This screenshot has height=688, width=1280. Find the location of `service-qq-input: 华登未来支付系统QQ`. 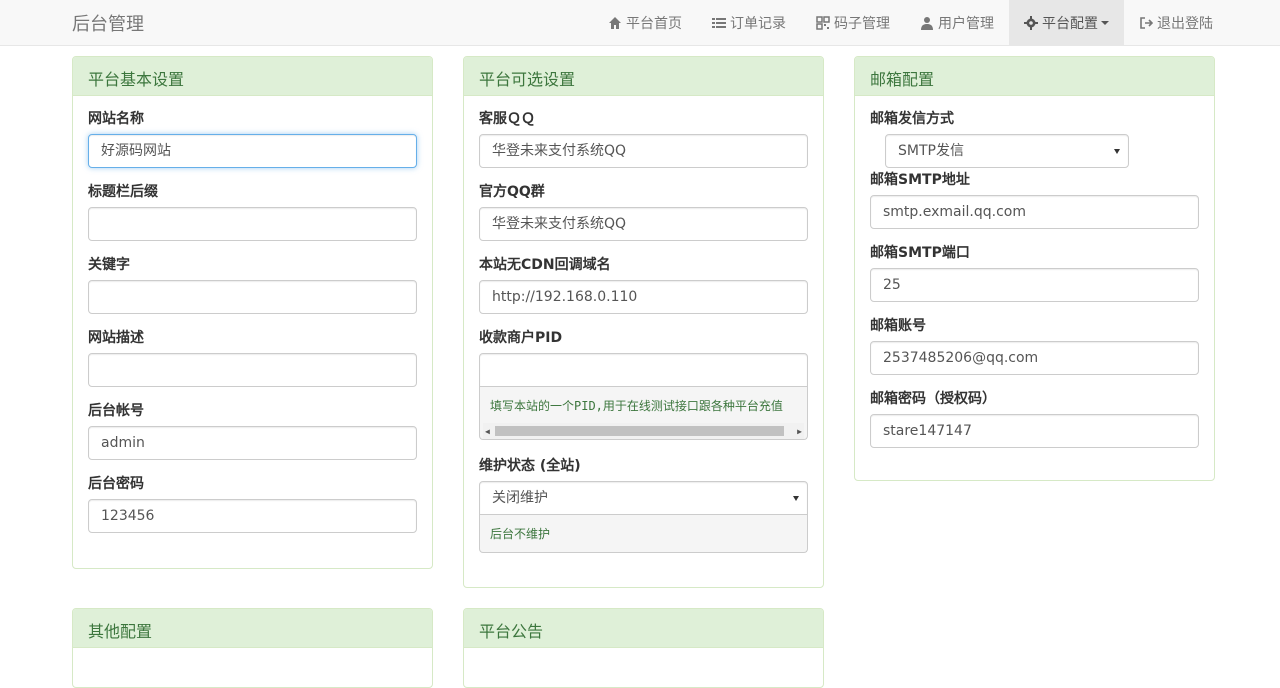

service-qq-input: 华登未来支付系统QQ is located at coordinates (643, 151).